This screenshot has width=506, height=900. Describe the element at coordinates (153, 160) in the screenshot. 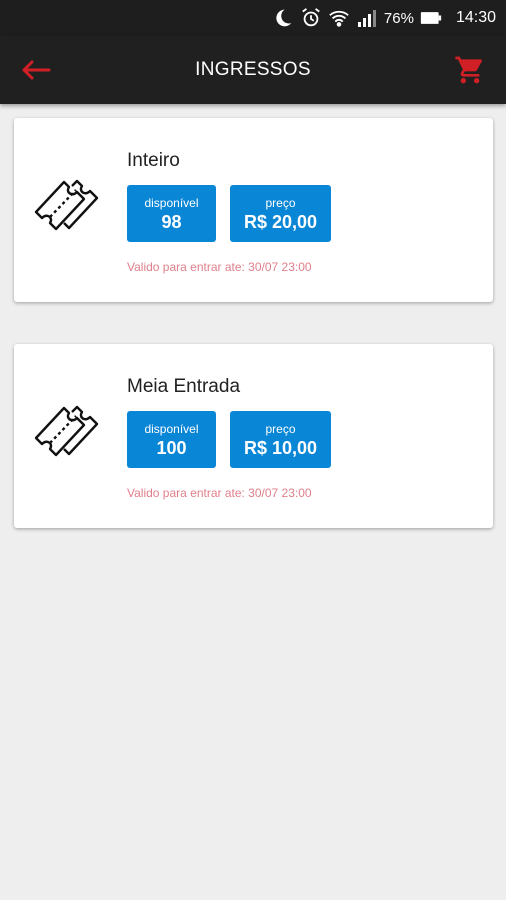

I see `ticket-name: Inteiro` at that location.